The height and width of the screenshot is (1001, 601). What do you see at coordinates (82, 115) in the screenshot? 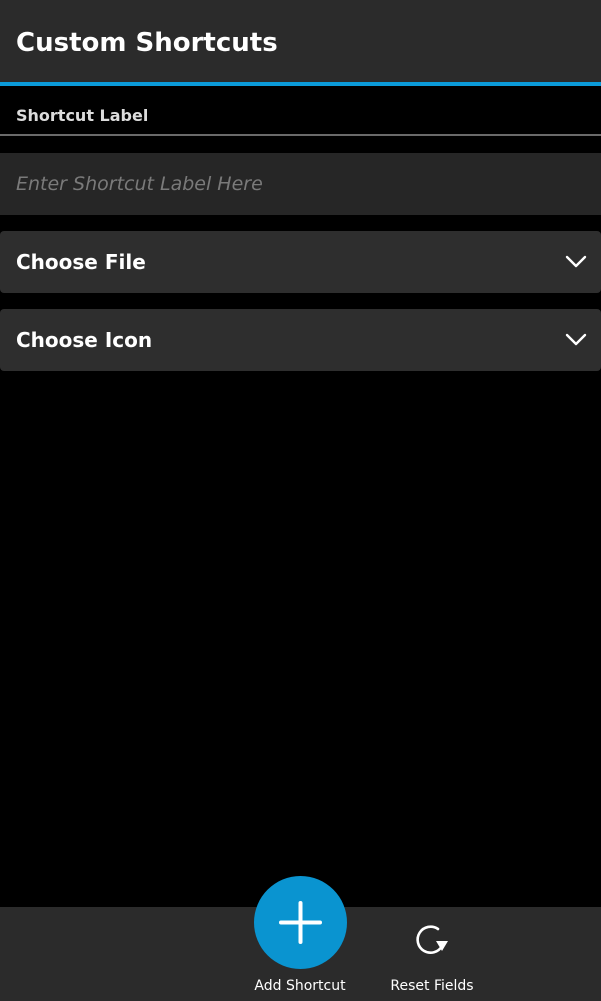
I see `shortcut-label-header: Shortcut Label` at bounding box center [82, 115].